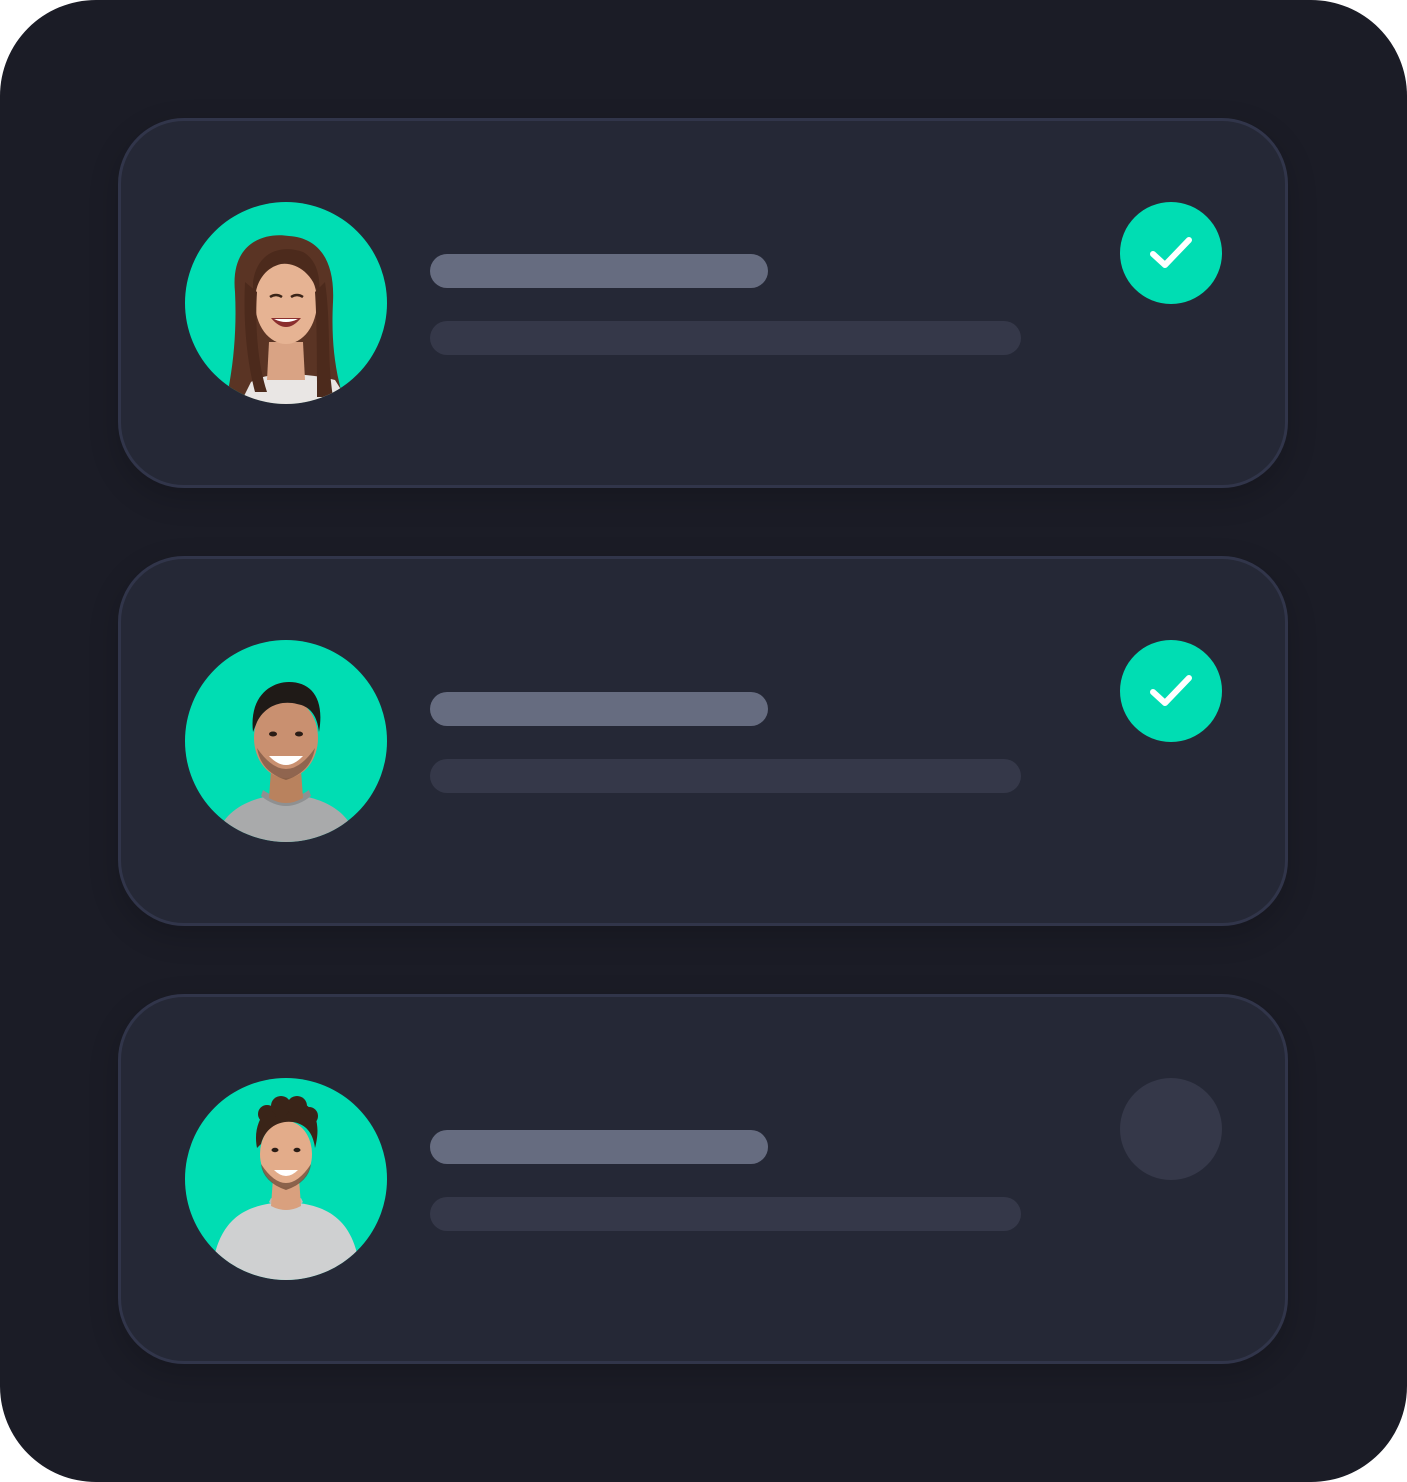 The image size is (1407, 1482). Describe the element at coordinates (1171, 1129) in the screenshot. I see `unchecked-circle` at that location.